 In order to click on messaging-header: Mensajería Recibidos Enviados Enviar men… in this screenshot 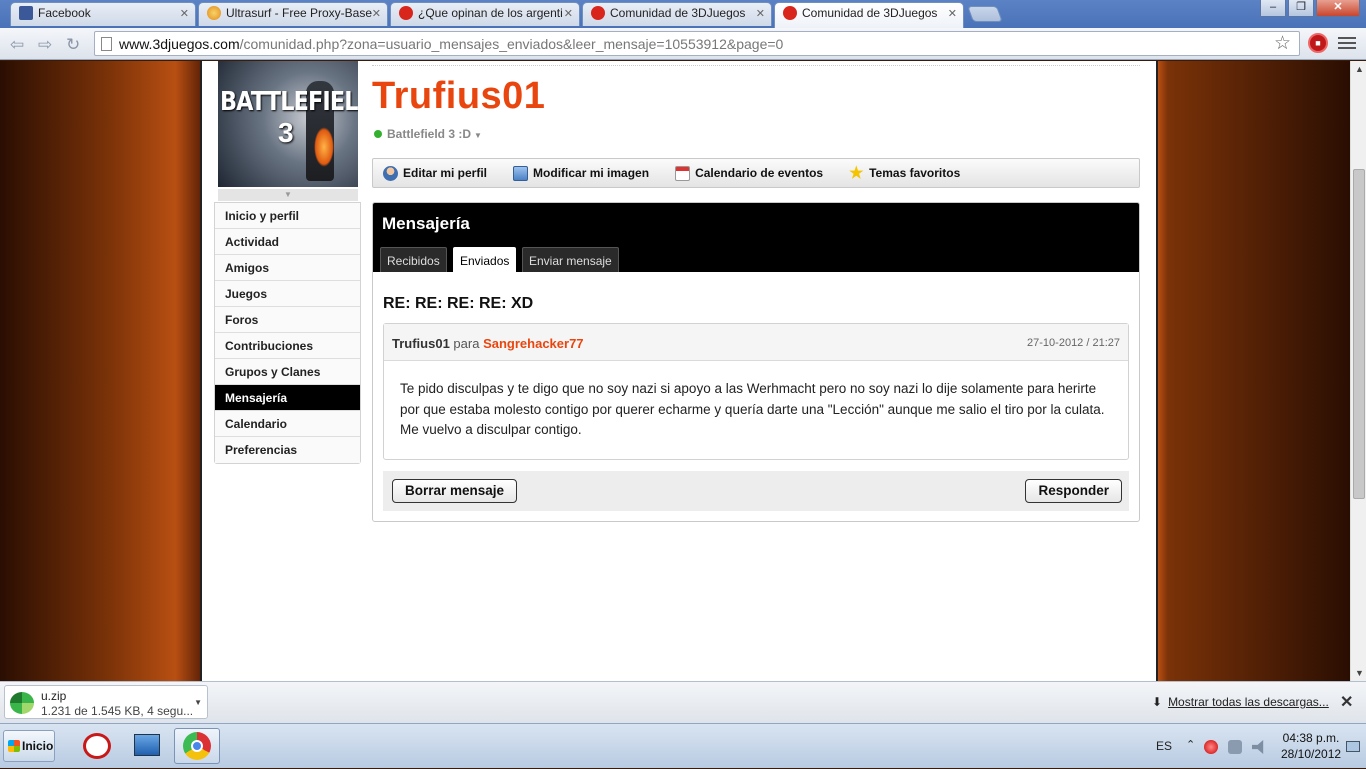, I will do `click(756, 237)`.